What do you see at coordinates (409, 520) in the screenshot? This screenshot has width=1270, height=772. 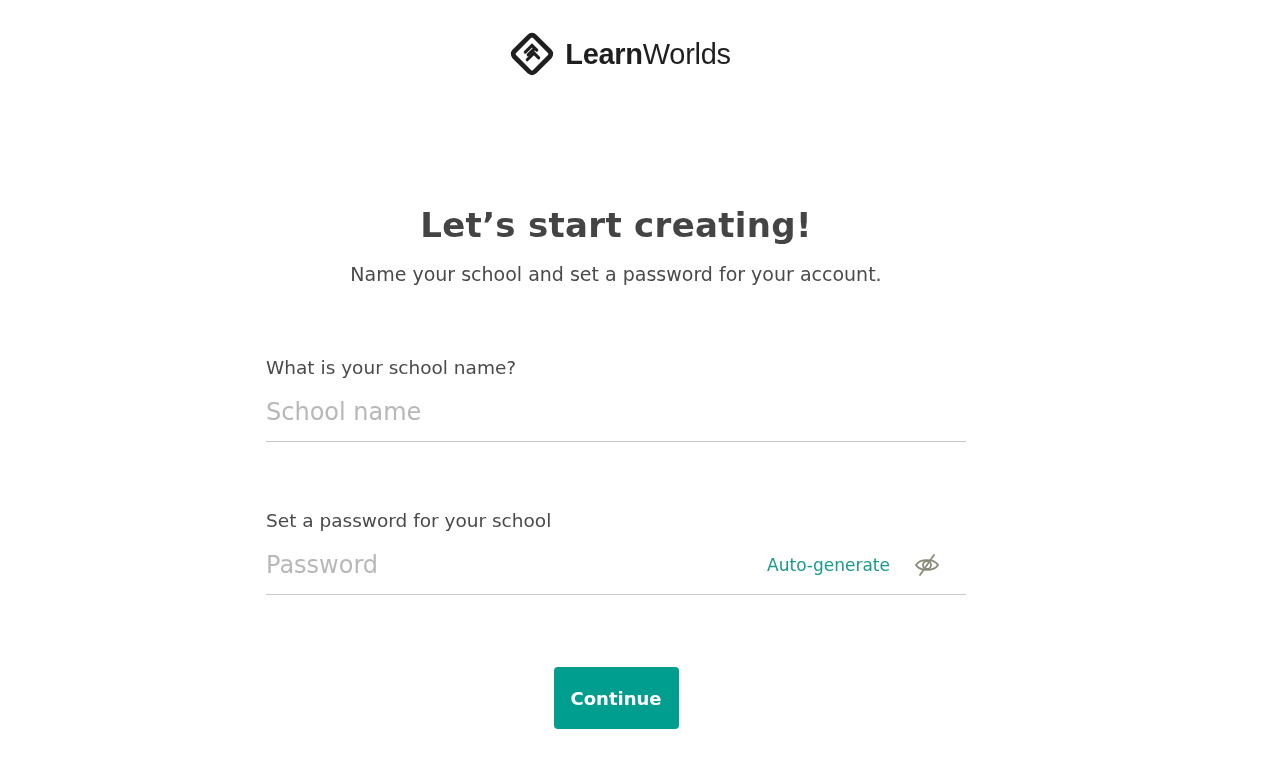 I see `field-label: Set a password for your school` at bounding box center [409, 520].